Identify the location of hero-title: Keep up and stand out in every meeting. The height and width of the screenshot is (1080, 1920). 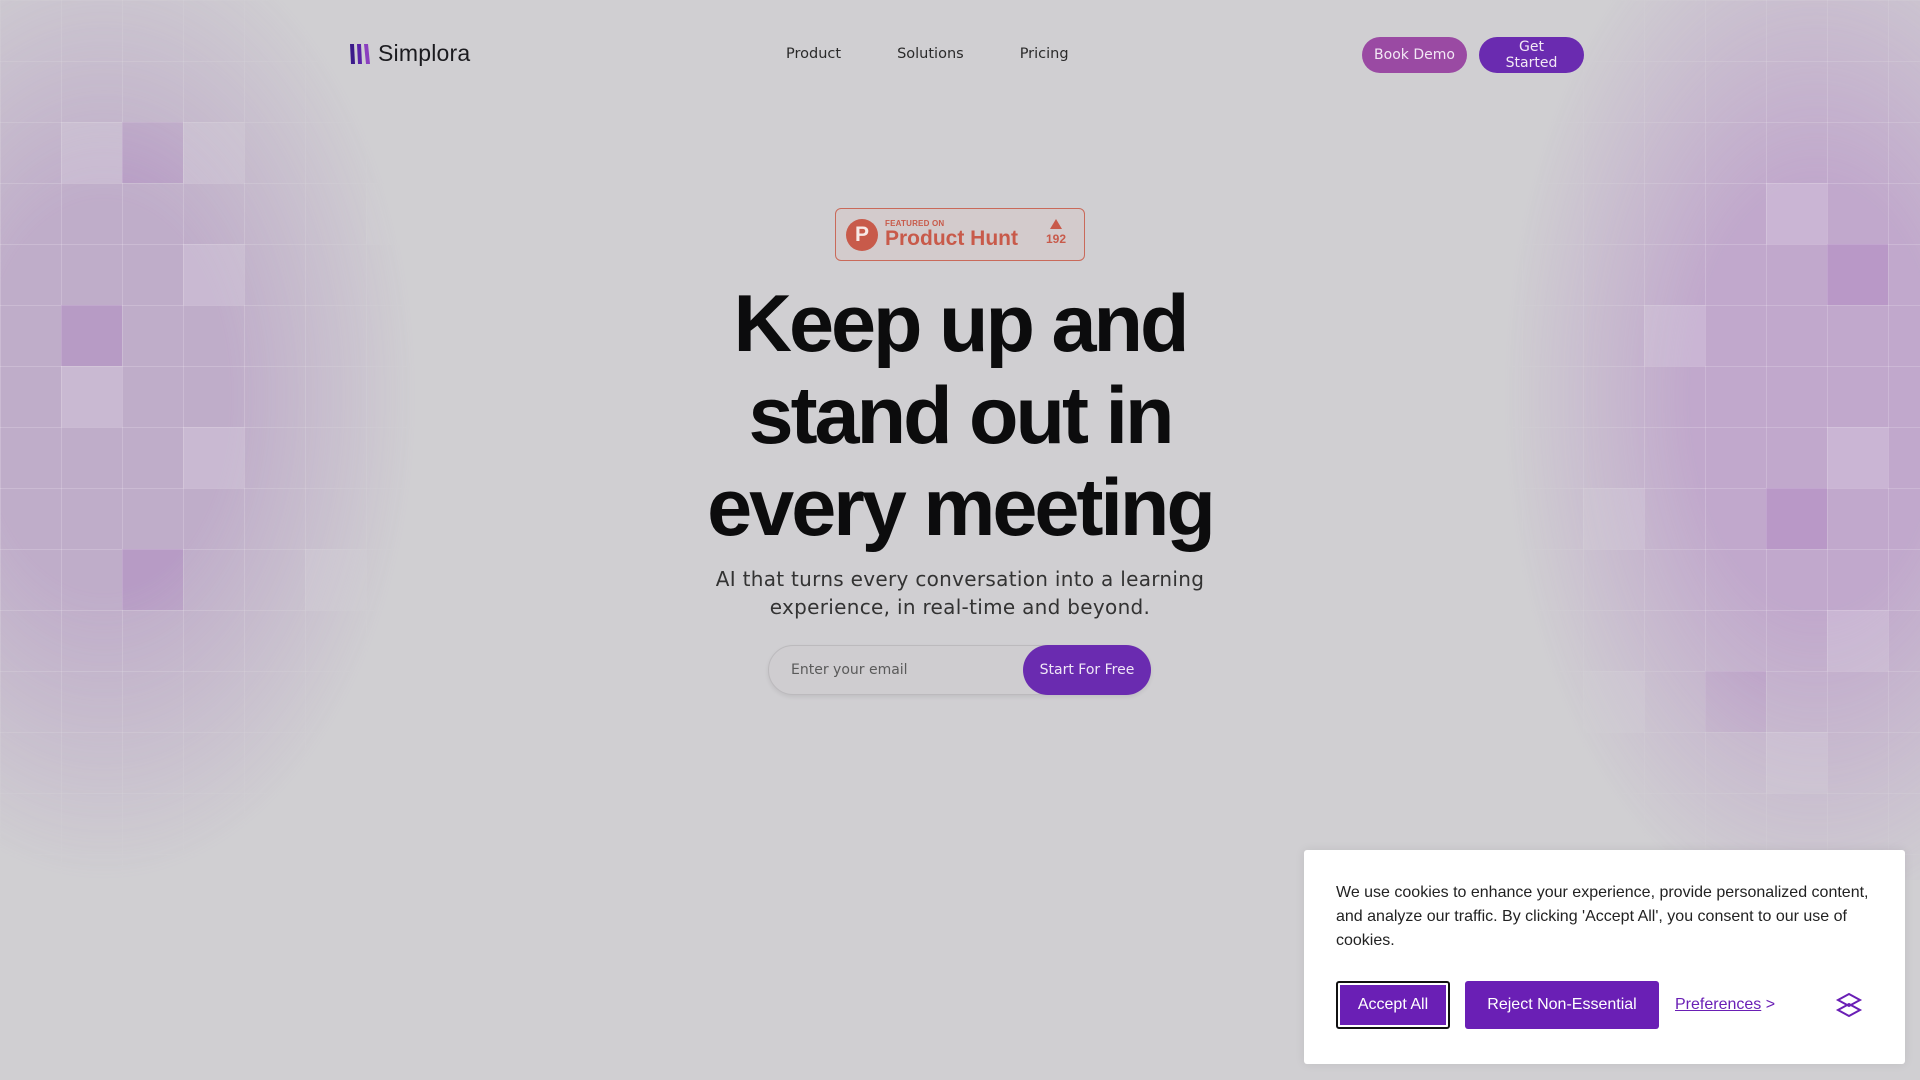
(960, 416).